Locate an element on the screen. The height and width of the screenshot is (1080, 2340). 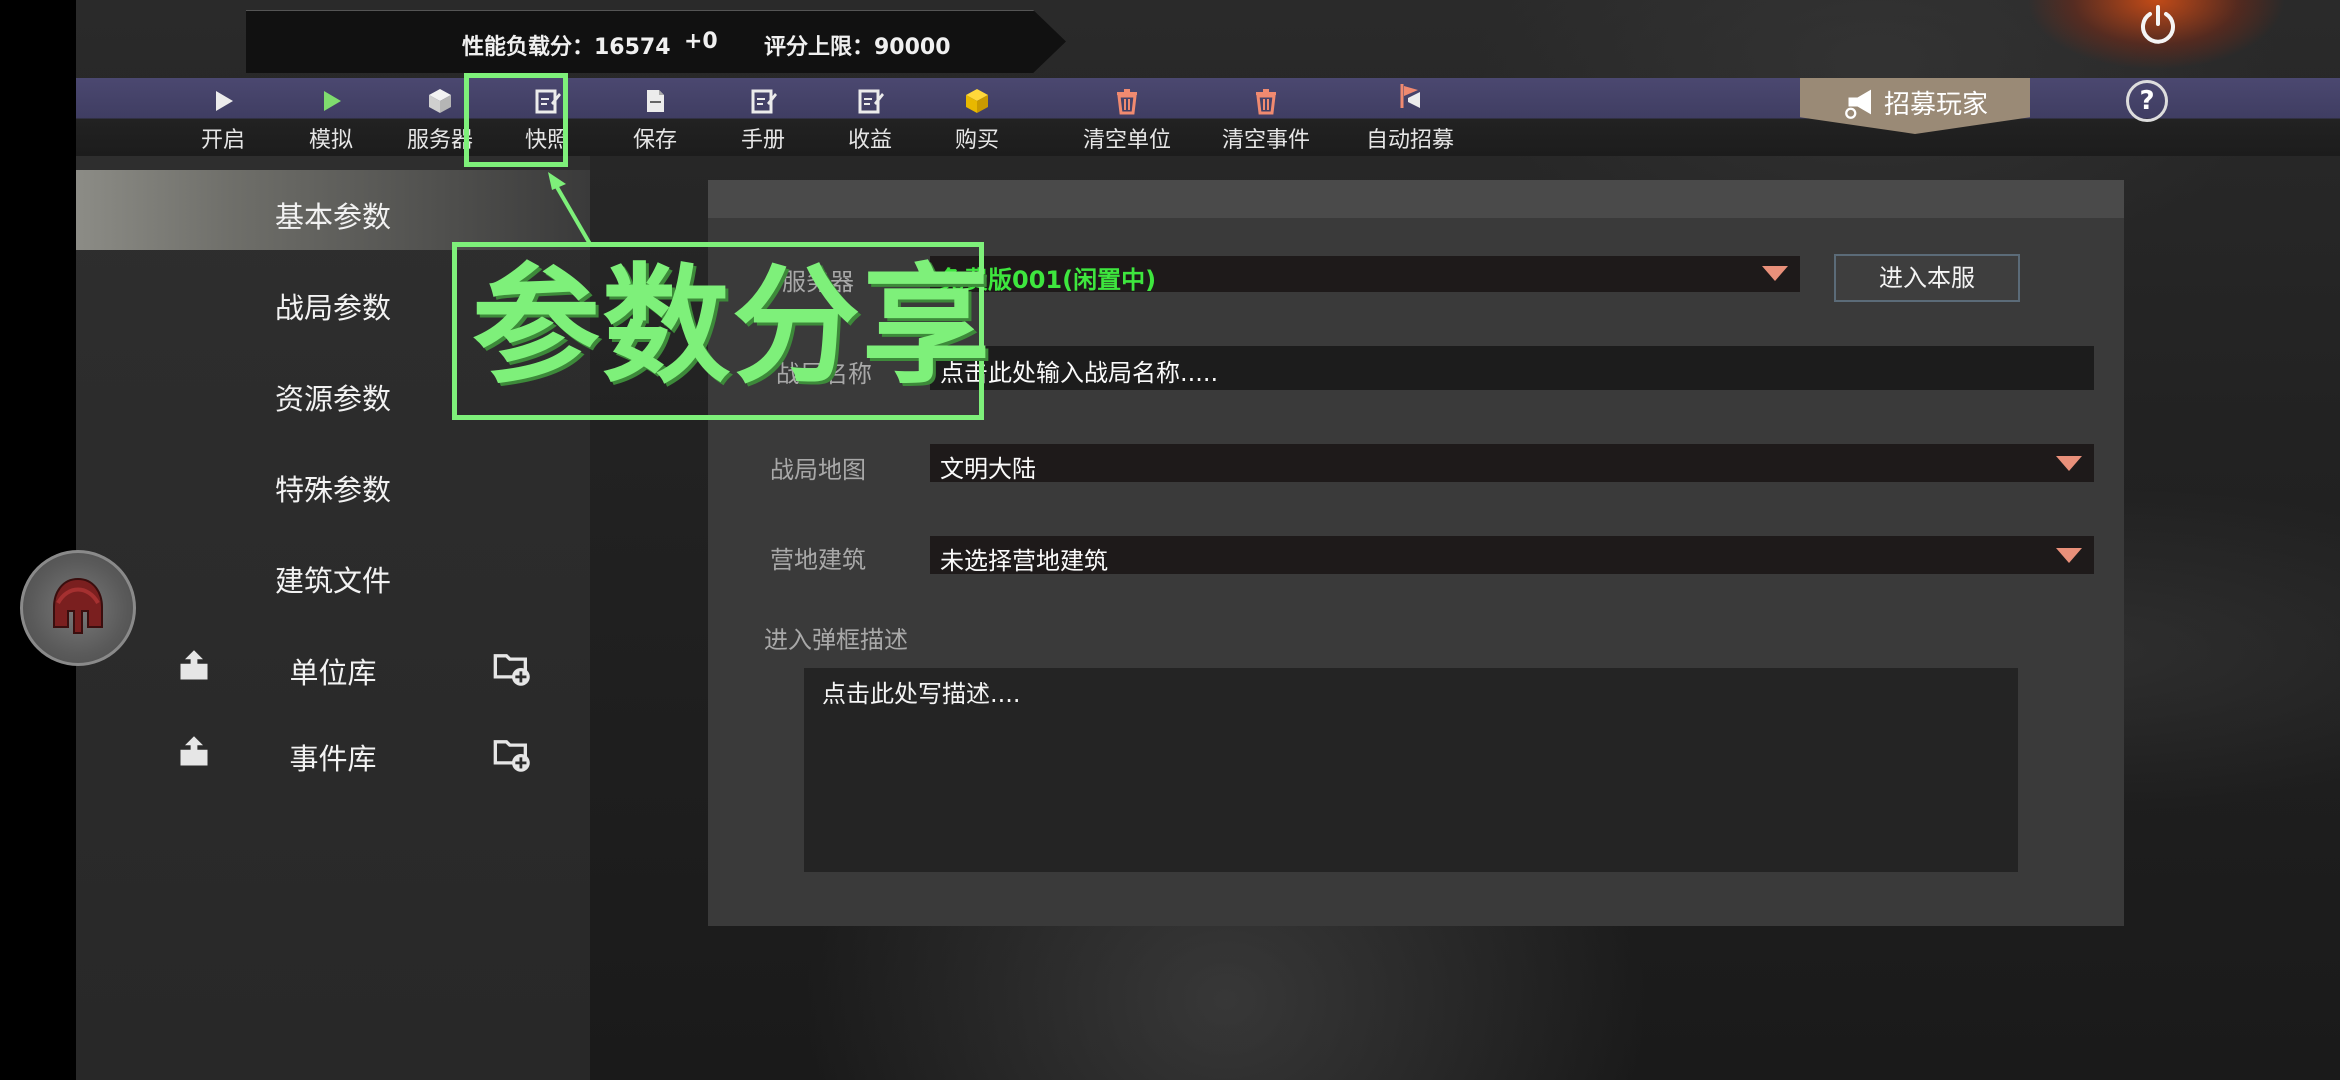
buy-button: 购买 is located at coordinates (977, 117).